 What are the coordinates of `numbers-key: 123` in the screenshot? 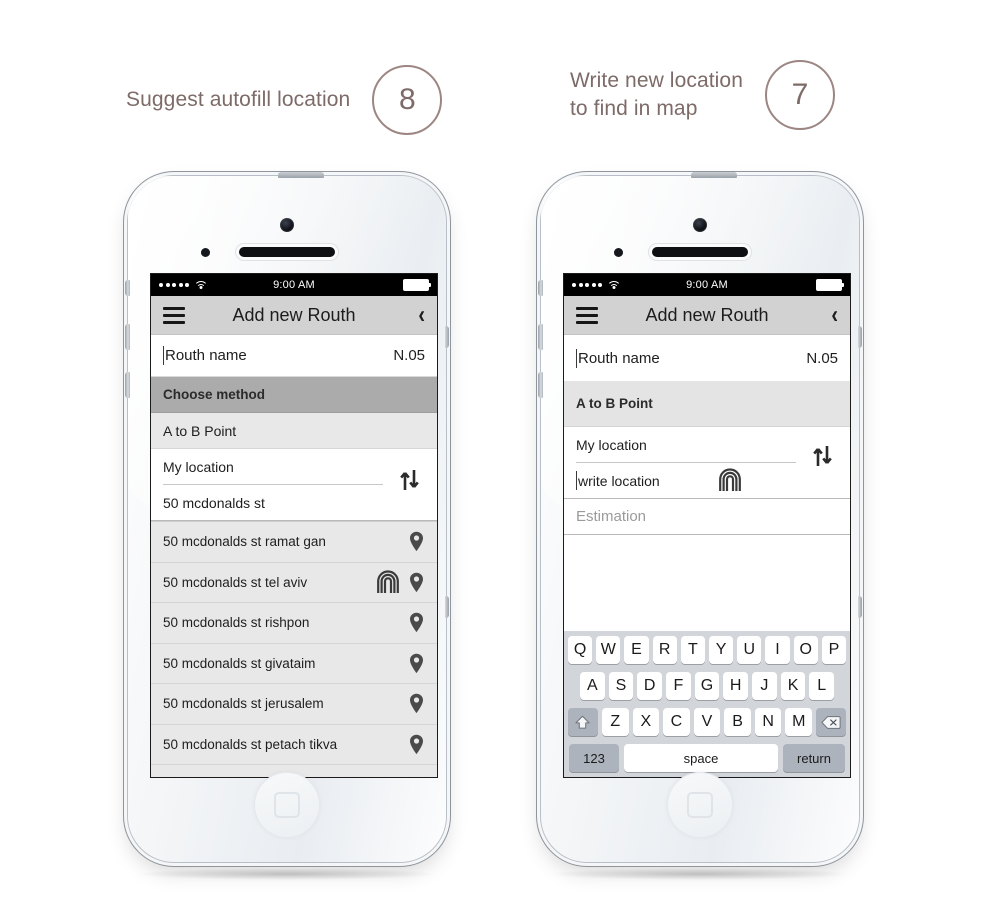 It's located at (594, 758).